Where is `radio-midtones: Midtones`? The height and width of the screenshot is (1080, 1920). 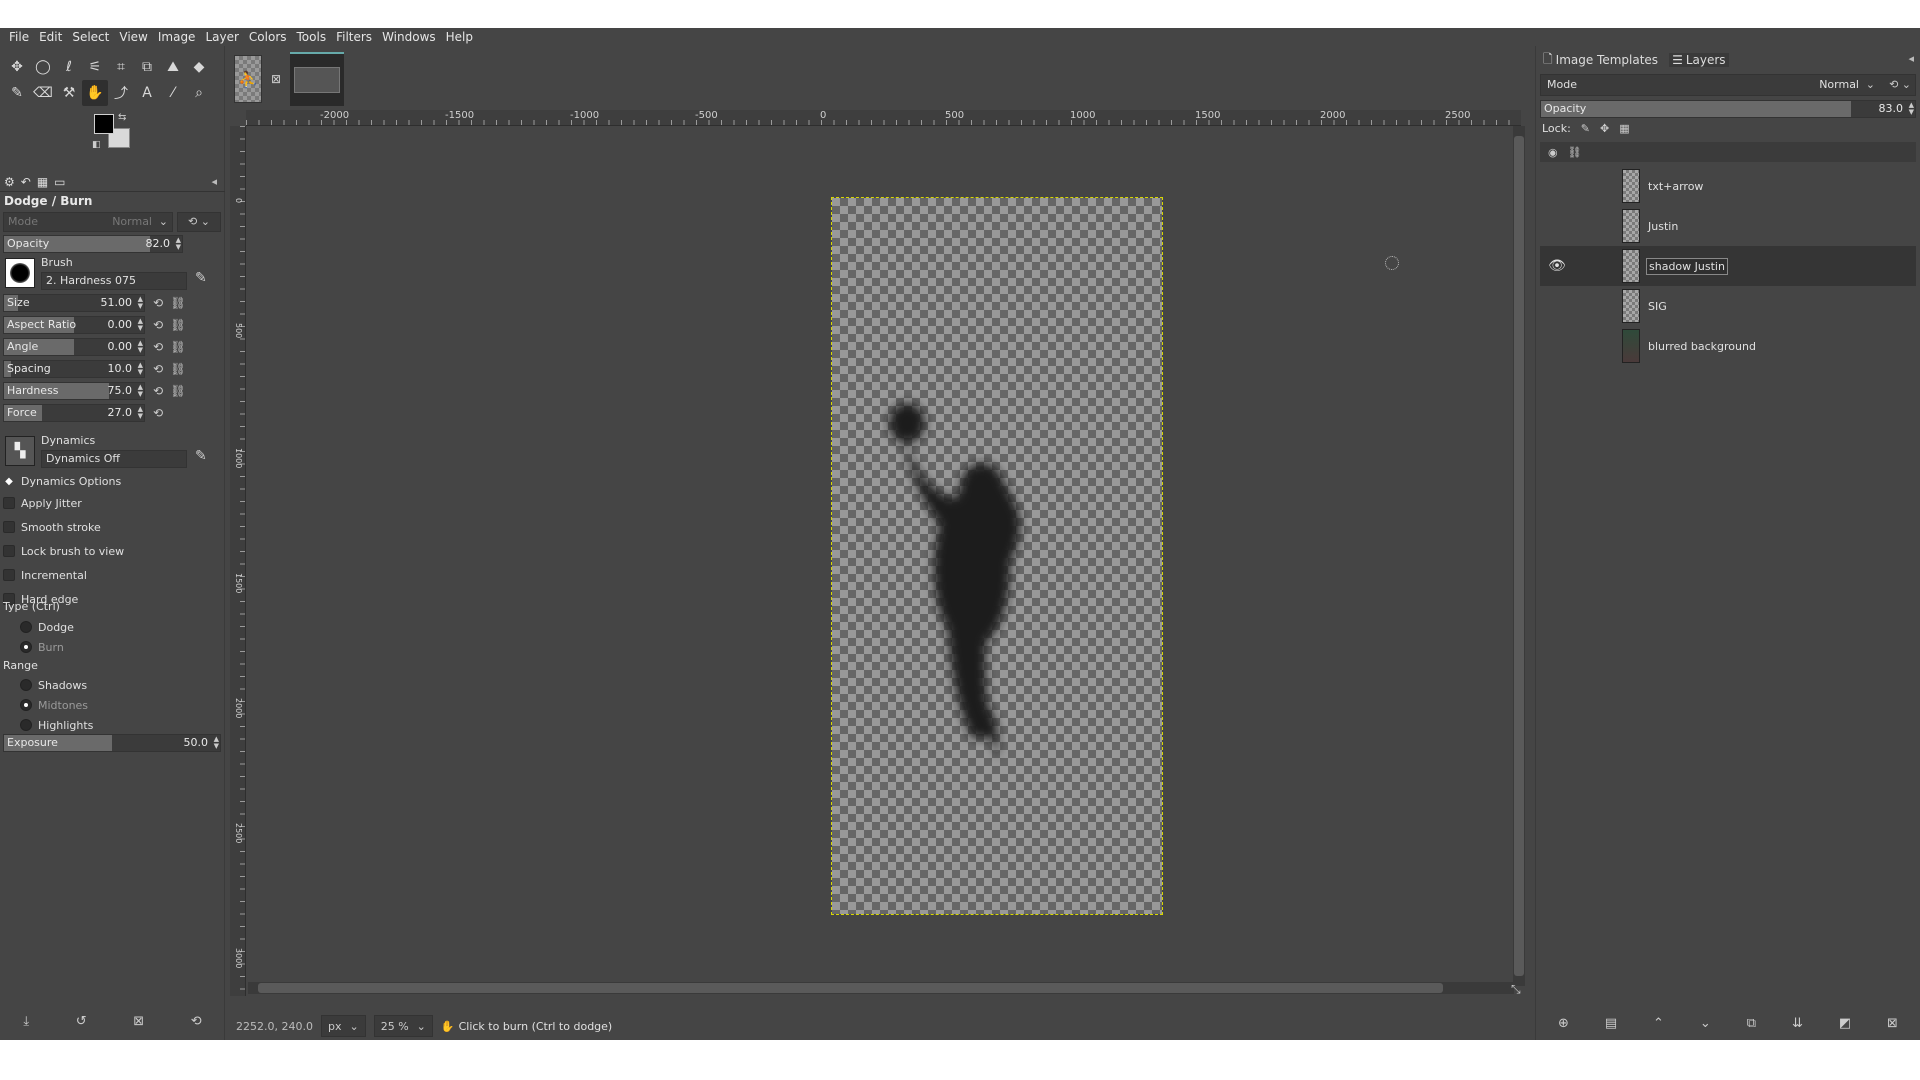
radio-midtones: Midtones is located at coordinates (54, 705).